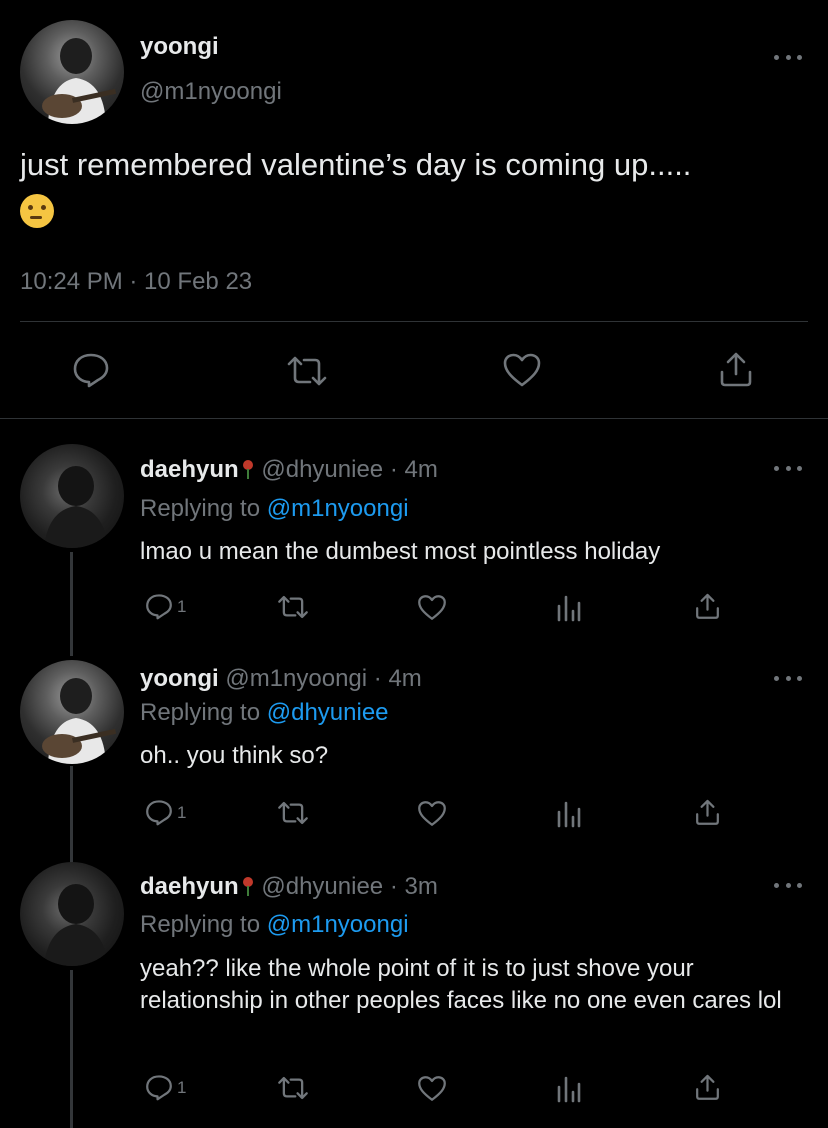  I want to click on reply-header: daehyun @dhyuniee · 4m, so click(289, 470).